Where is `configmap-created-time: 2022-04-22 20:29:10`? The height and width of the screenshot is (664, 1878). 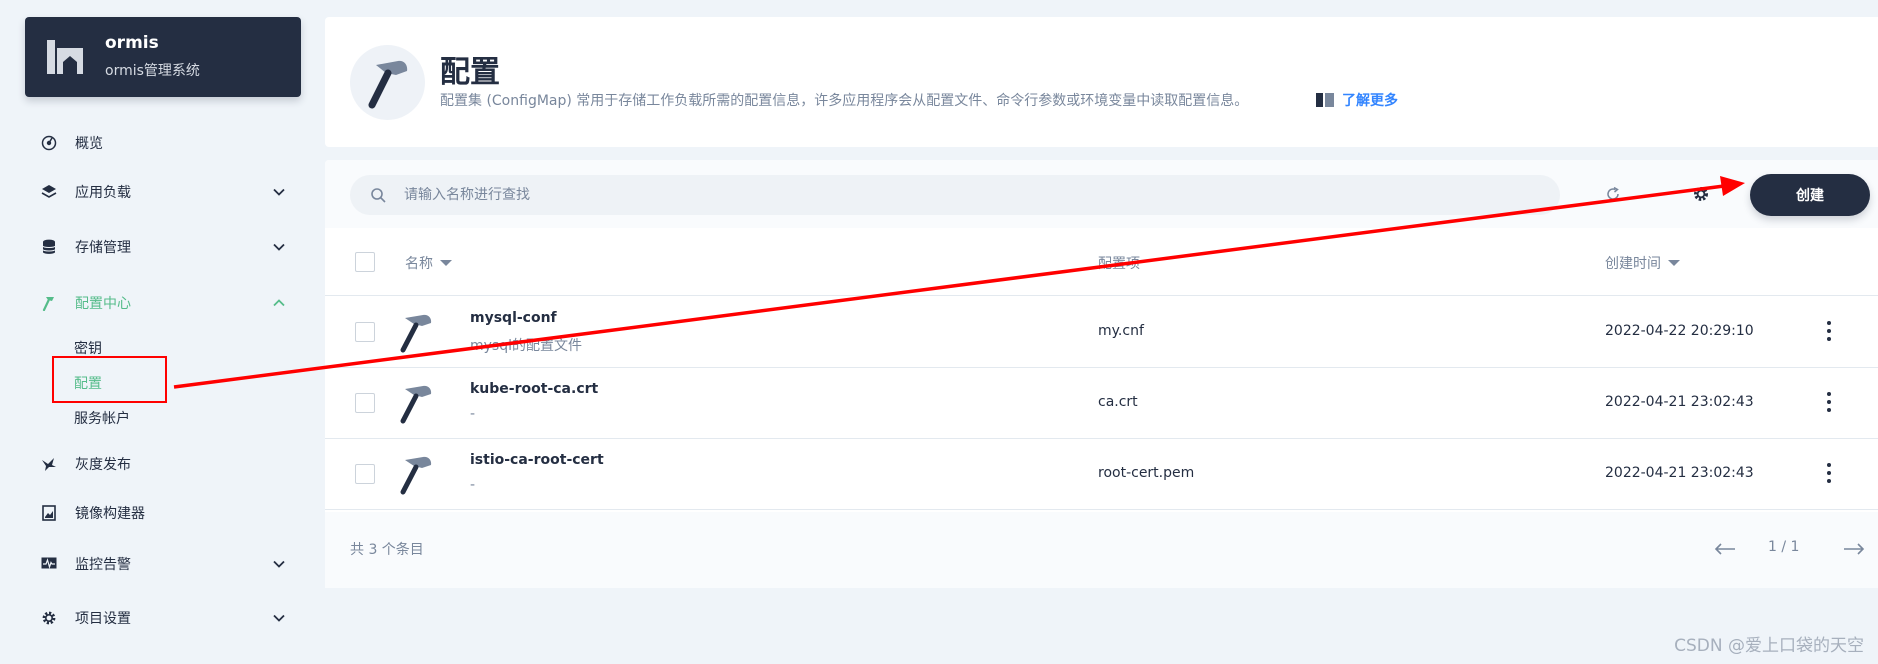 configmap-created-time: 2022-04-22 20:29:10 is located at coordinates (1679, 331).